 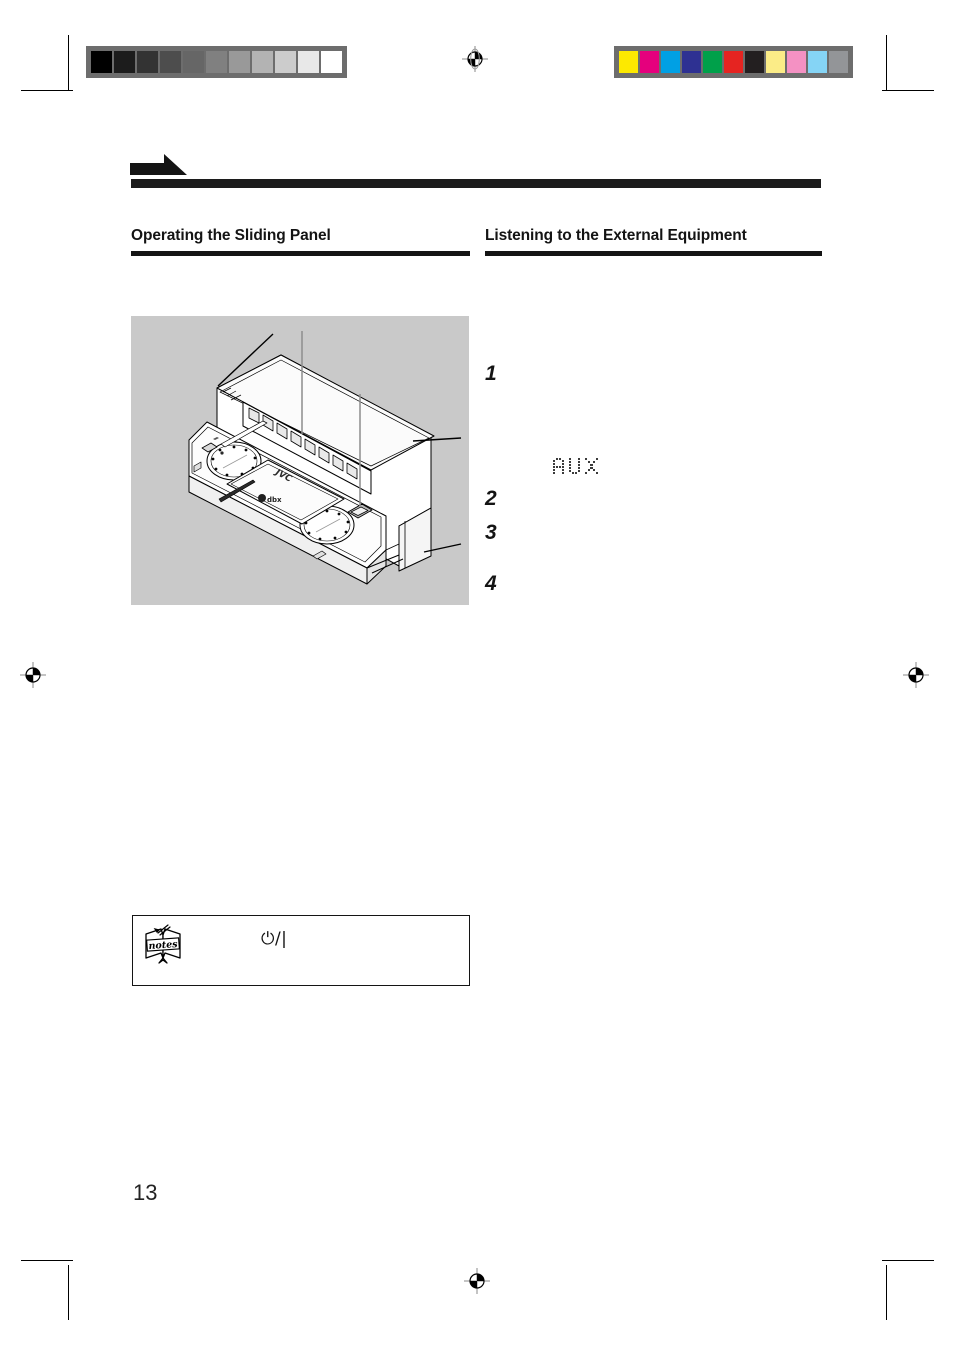 What do you see at coordinates (476, 183) in the screenshot?
I see `page-header-rule` at bounding box center [476, 183].